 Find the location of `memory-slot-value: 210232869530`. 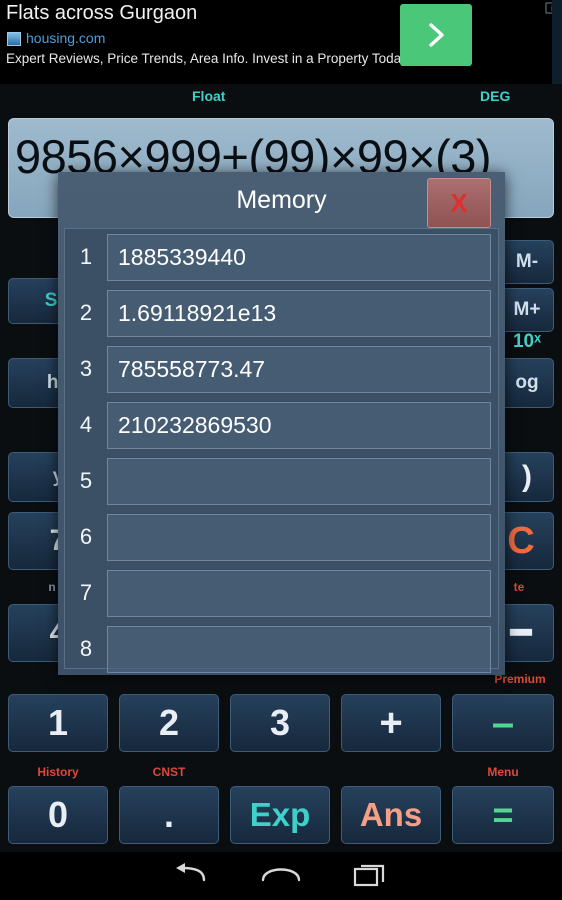

memory-slot-value: 210232869530 is located at coordinates (299, 425).